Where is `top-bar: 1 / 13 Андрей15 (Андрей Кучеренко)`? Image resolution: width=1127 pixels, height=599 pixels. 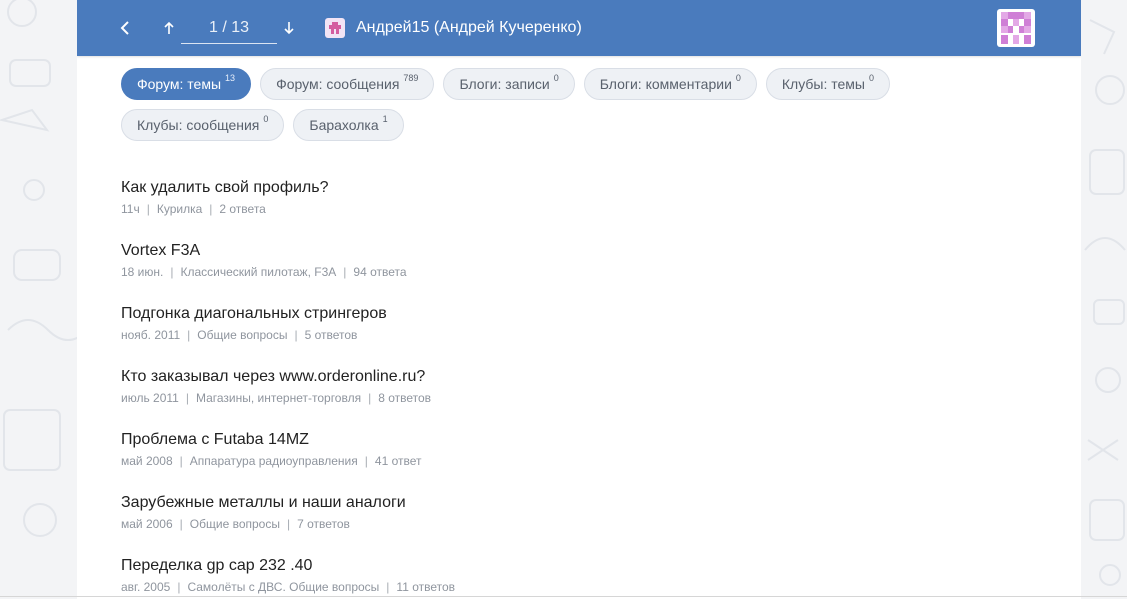 top-bar: 1 / 13 Андрей15 (Андрей Кучеренко) is located at coordinates (579, 28).